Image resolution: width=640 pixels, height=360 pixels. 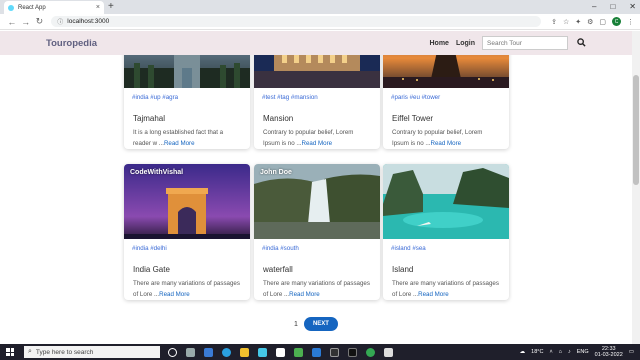 What do you see at coordinates (11, 7) in the screenshot?
I see `react-favicon-icon` at bounding box center [11, 7].